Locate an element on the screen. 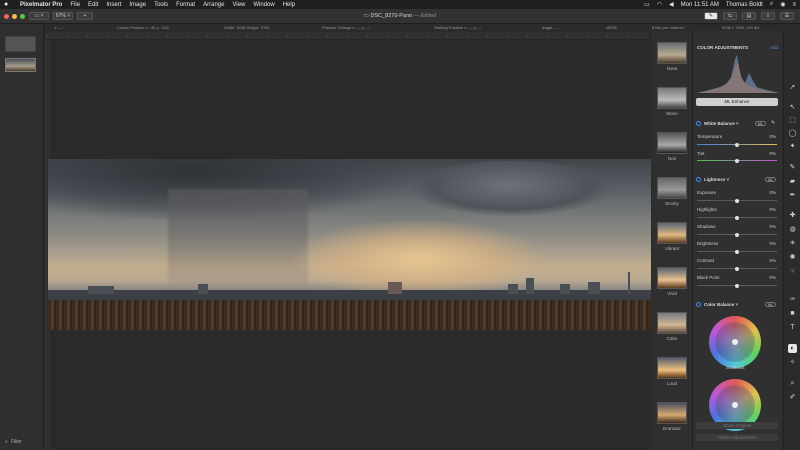 This screenshot has height=450, width=800. shape-tool-icon: ■ is located at coordinates (792, 313).